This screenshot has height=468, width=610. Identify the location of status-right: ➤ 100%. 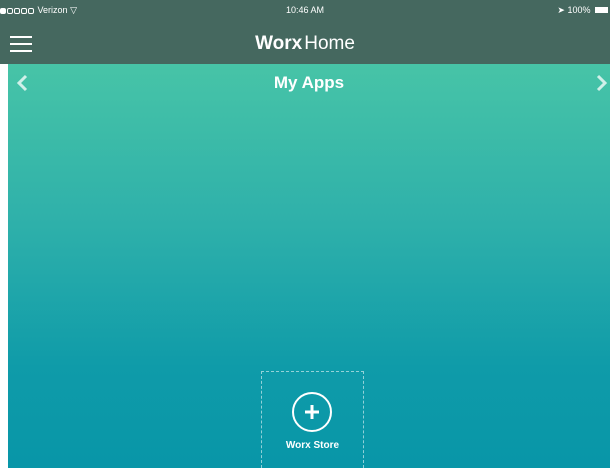
(582, 10).